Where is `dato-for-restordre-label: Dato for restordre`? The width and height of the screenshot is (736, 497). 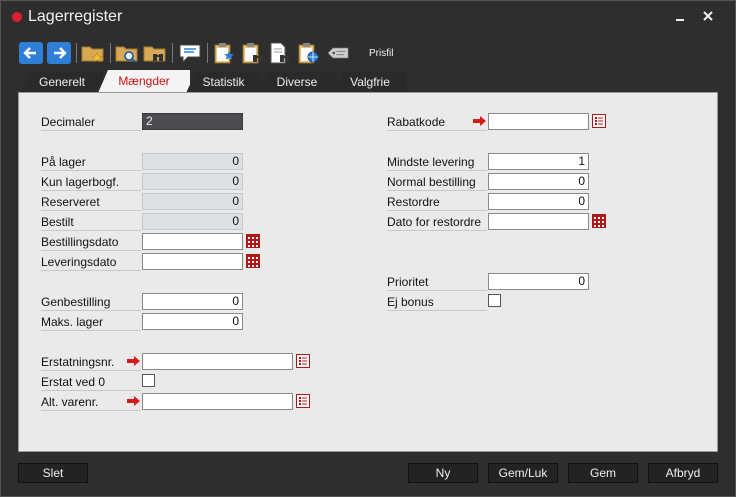 dato-for-restordre-label: Dato for restordre is located at coordinates (437, 222).